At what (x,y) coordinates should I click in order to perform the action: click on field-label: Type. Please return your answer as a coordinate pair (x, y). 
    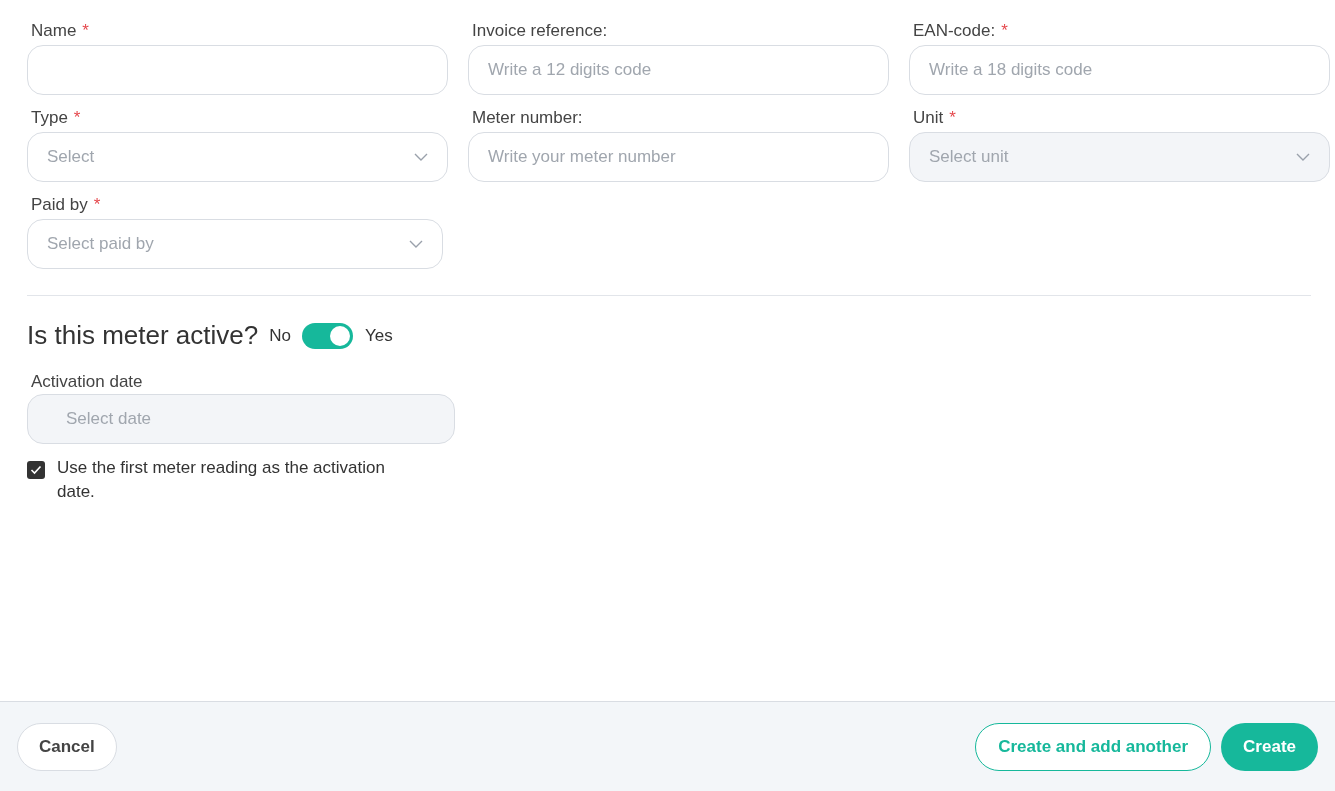
    Looking at the image, I should click on (49, 118).